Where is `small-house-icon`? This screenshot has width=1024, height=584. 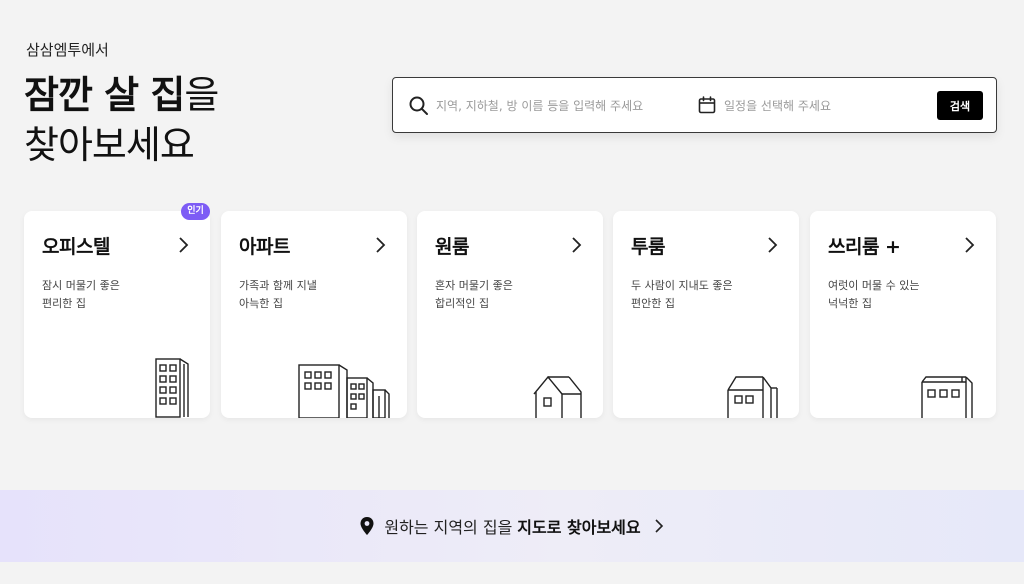
small-house-icon is located at coordinates (557, 396).